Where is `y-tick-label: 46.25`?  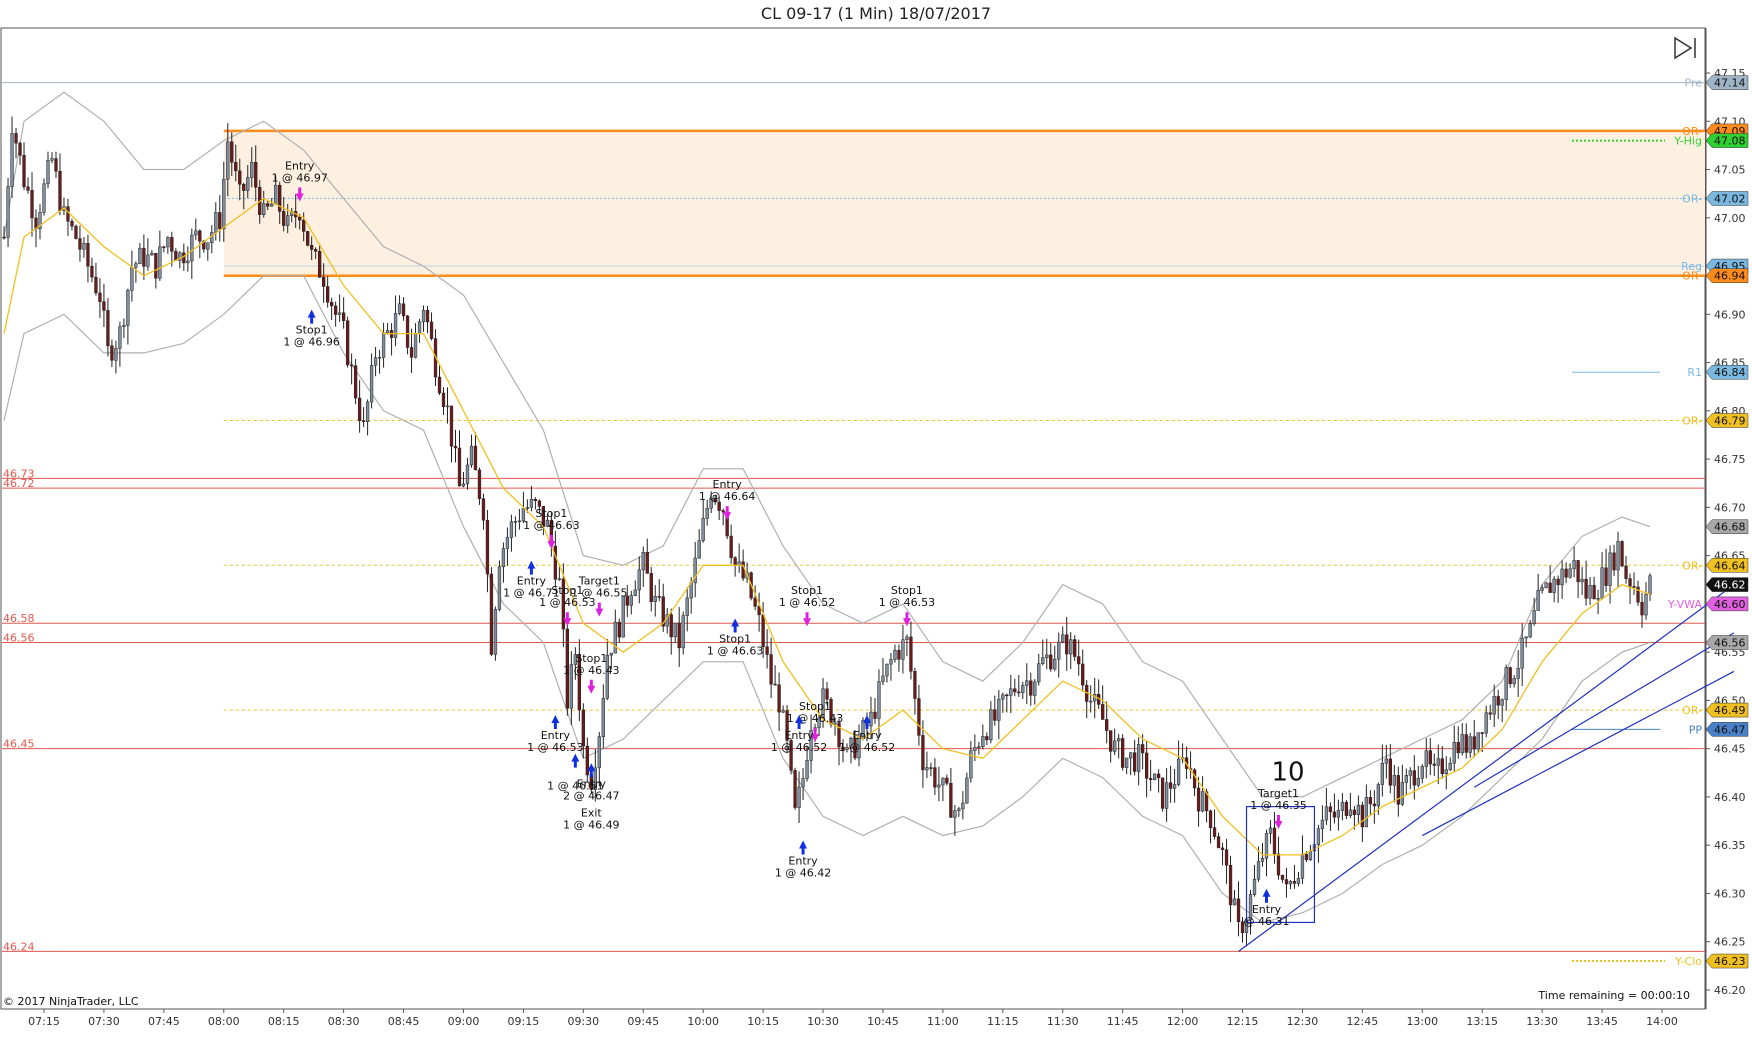
y-tick-label: 46.25 is located at coordinates (1730, 942).